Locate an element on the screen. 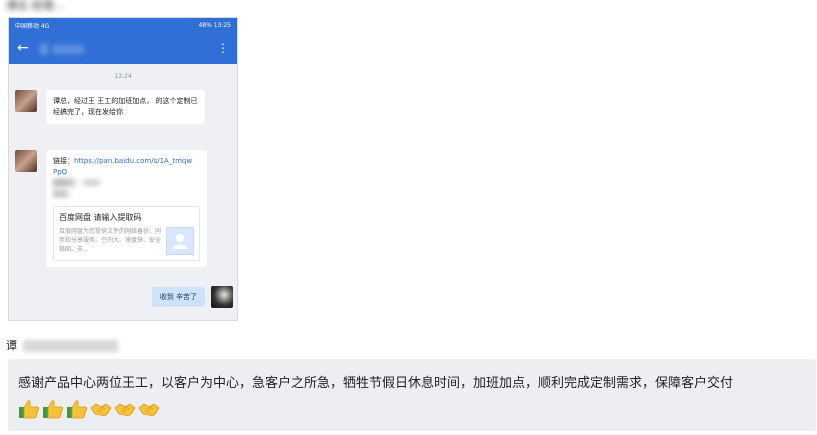 This screenshot has width=817, height=435. extract-code-line: 提取码： nm4 is located at coordinates (76, 183).